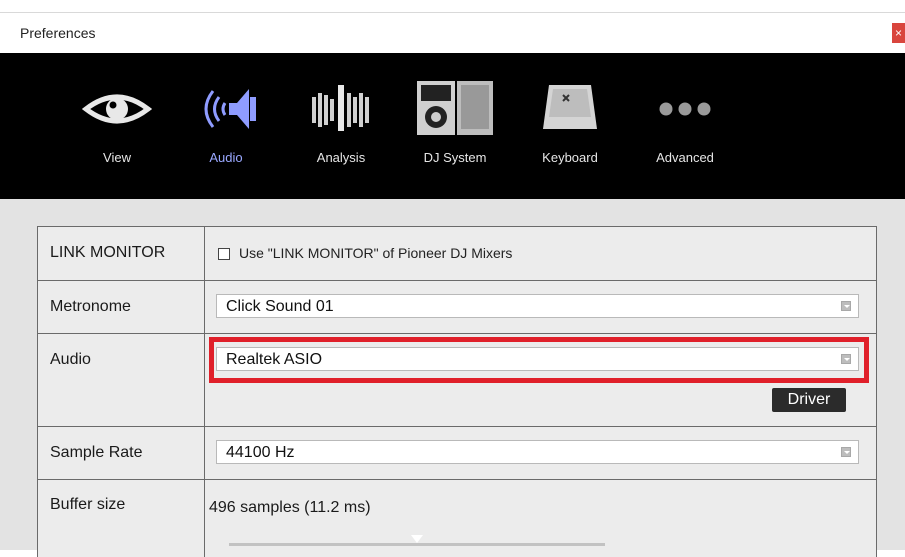  Describe the element at coordinates (809, 400) in the screenshot. I see `driver-button: Driver` at that location.